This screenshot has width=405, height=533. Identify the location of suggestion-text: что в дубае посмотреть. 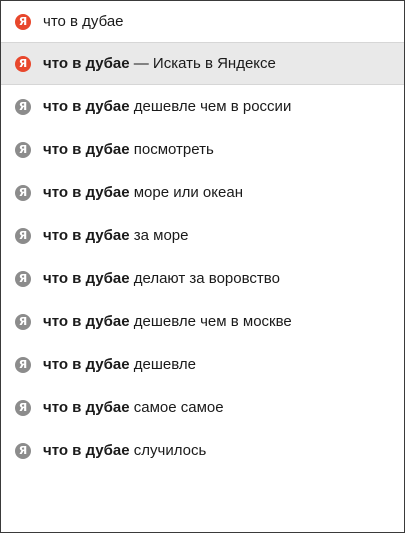
(128, 149).